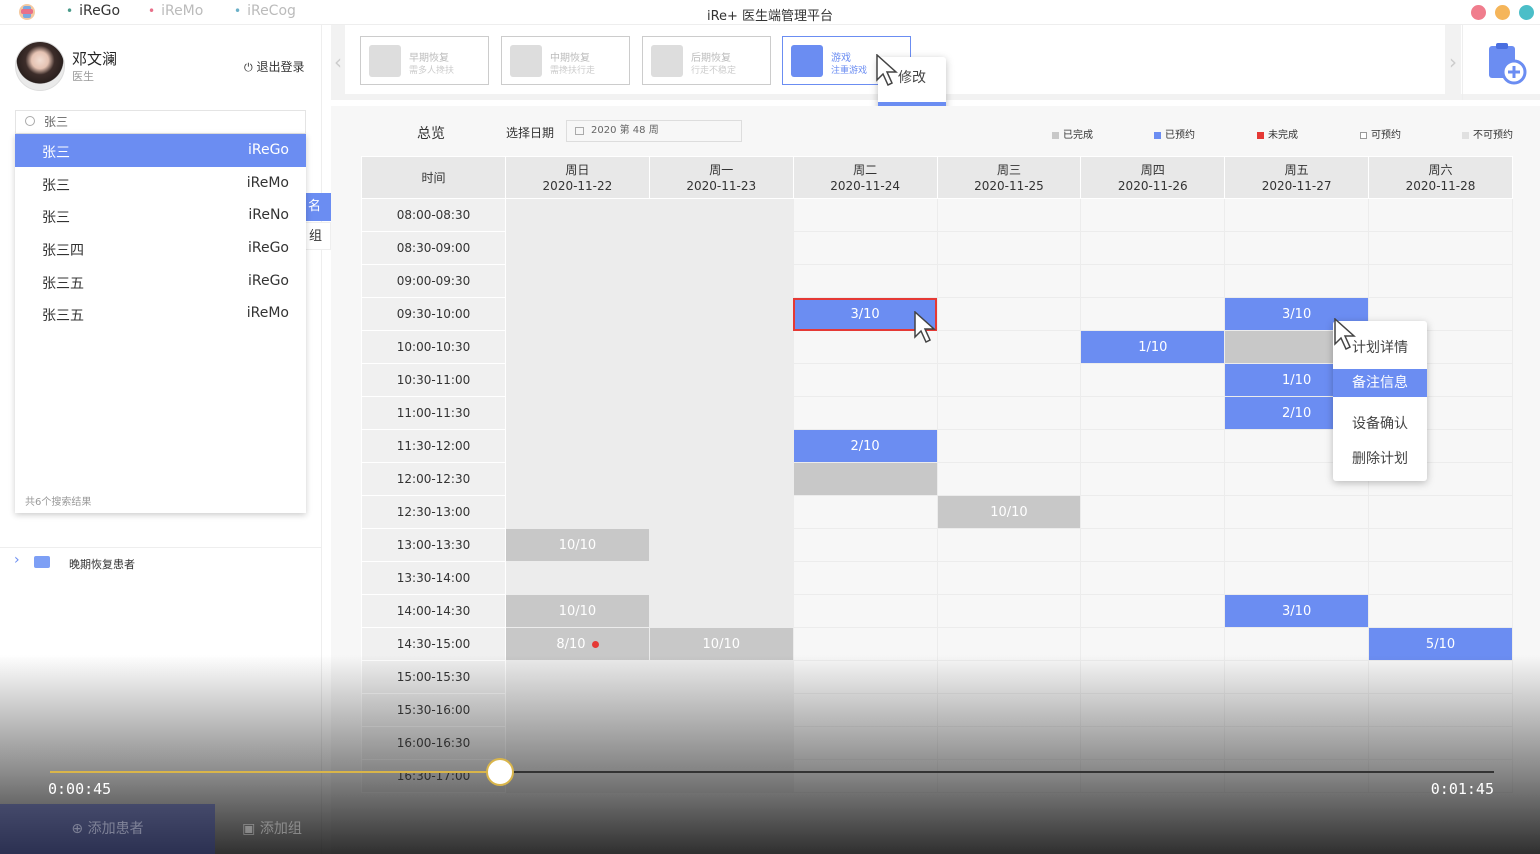 This screenshot has width=1540, height=854. Describe the element at coordinates (1380, 383) in the screenshot. I see `menu-item-note: 备注信息` at that location.